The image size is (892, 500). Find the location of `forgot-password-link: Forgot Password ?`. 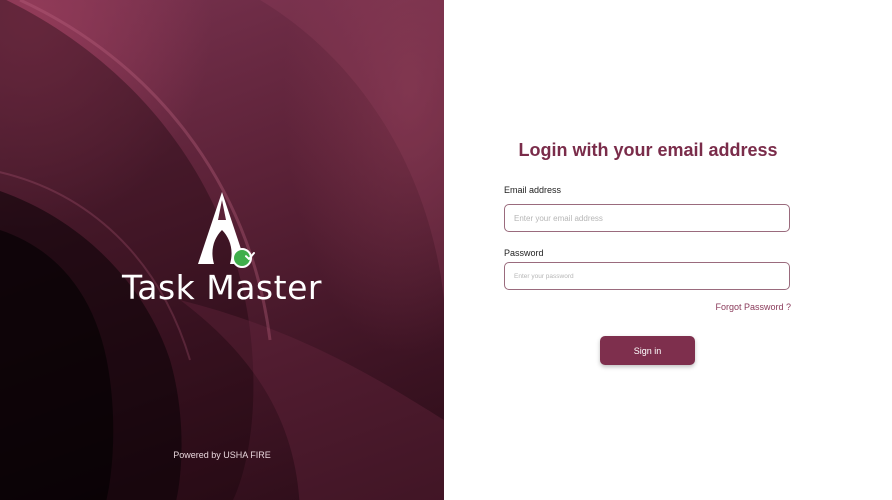

forgot-password-link: Forgot Password ? is located at coordinates (753, 307).